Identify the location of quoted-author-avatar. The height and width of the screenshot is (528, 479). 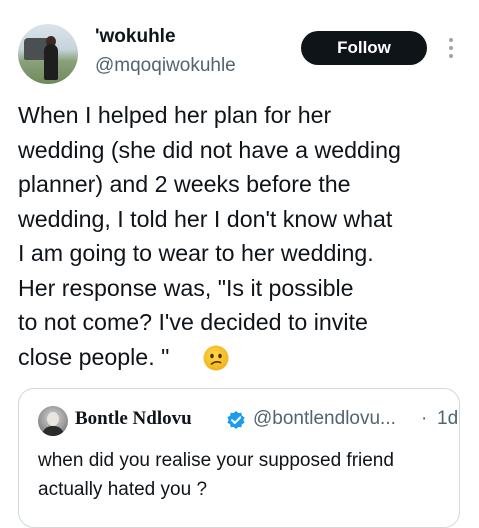
(53, 421).